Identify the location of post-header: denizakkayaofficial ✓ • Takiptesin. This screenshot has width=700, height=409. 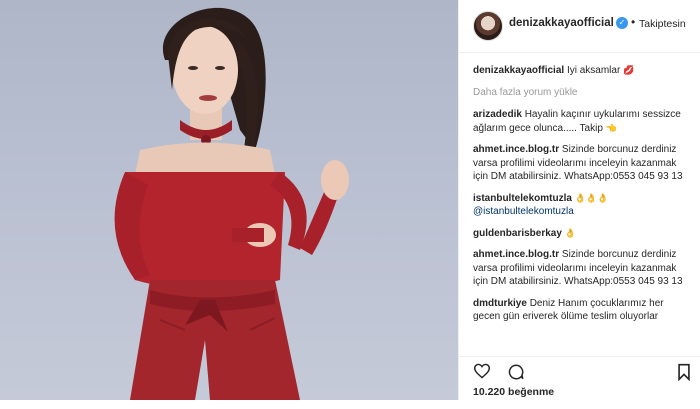
(579, 26).